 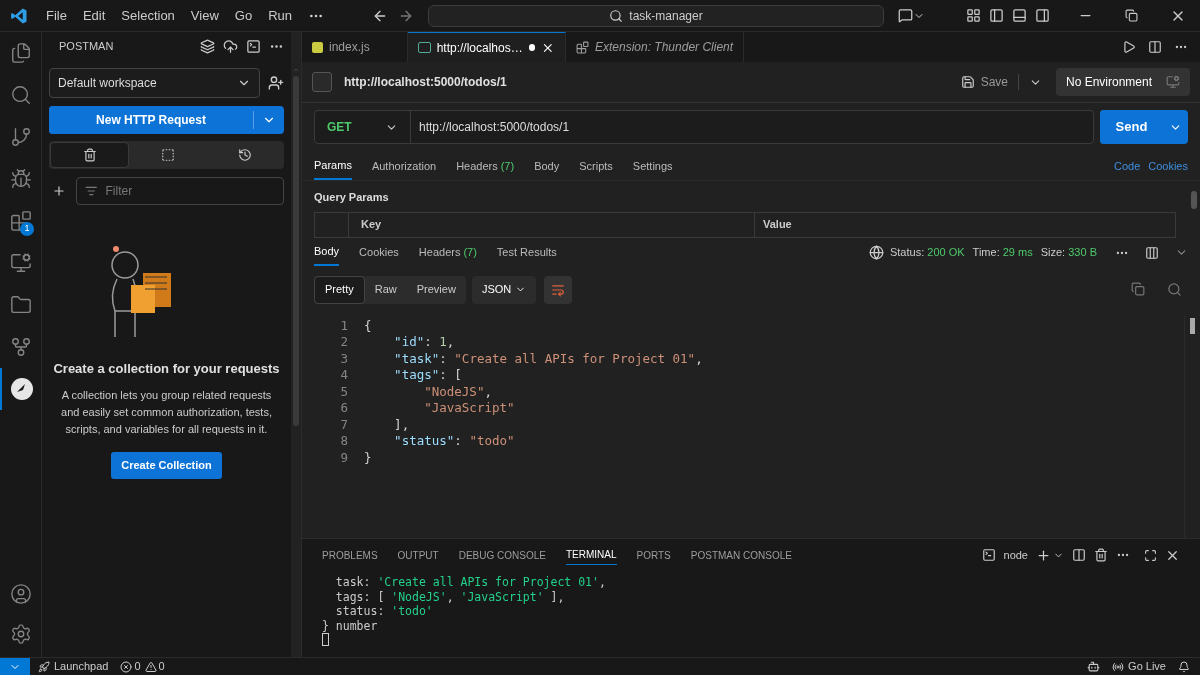 What do you see at coordinates (401, 424) in the screenshot?
I see `code-line: ],` at bounding box center [401, 424].